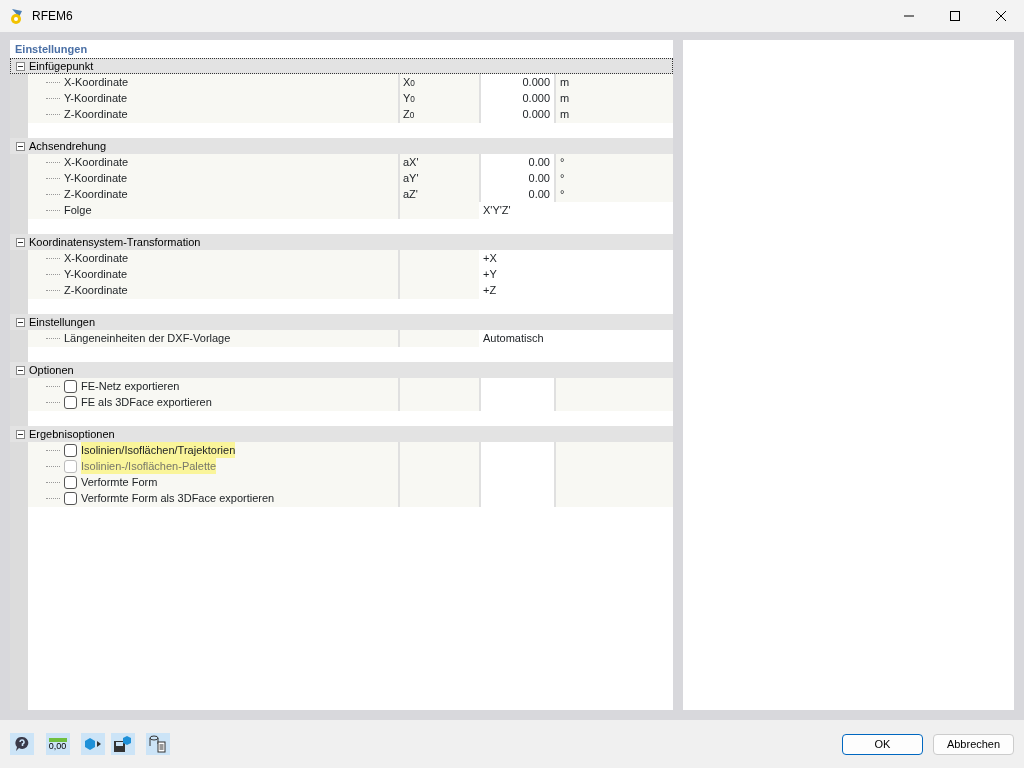  What do you see at coordinates (61, 66) in the screenshot?
I see `group-label: Einfügepunkt` at bounding box center [61, 66].